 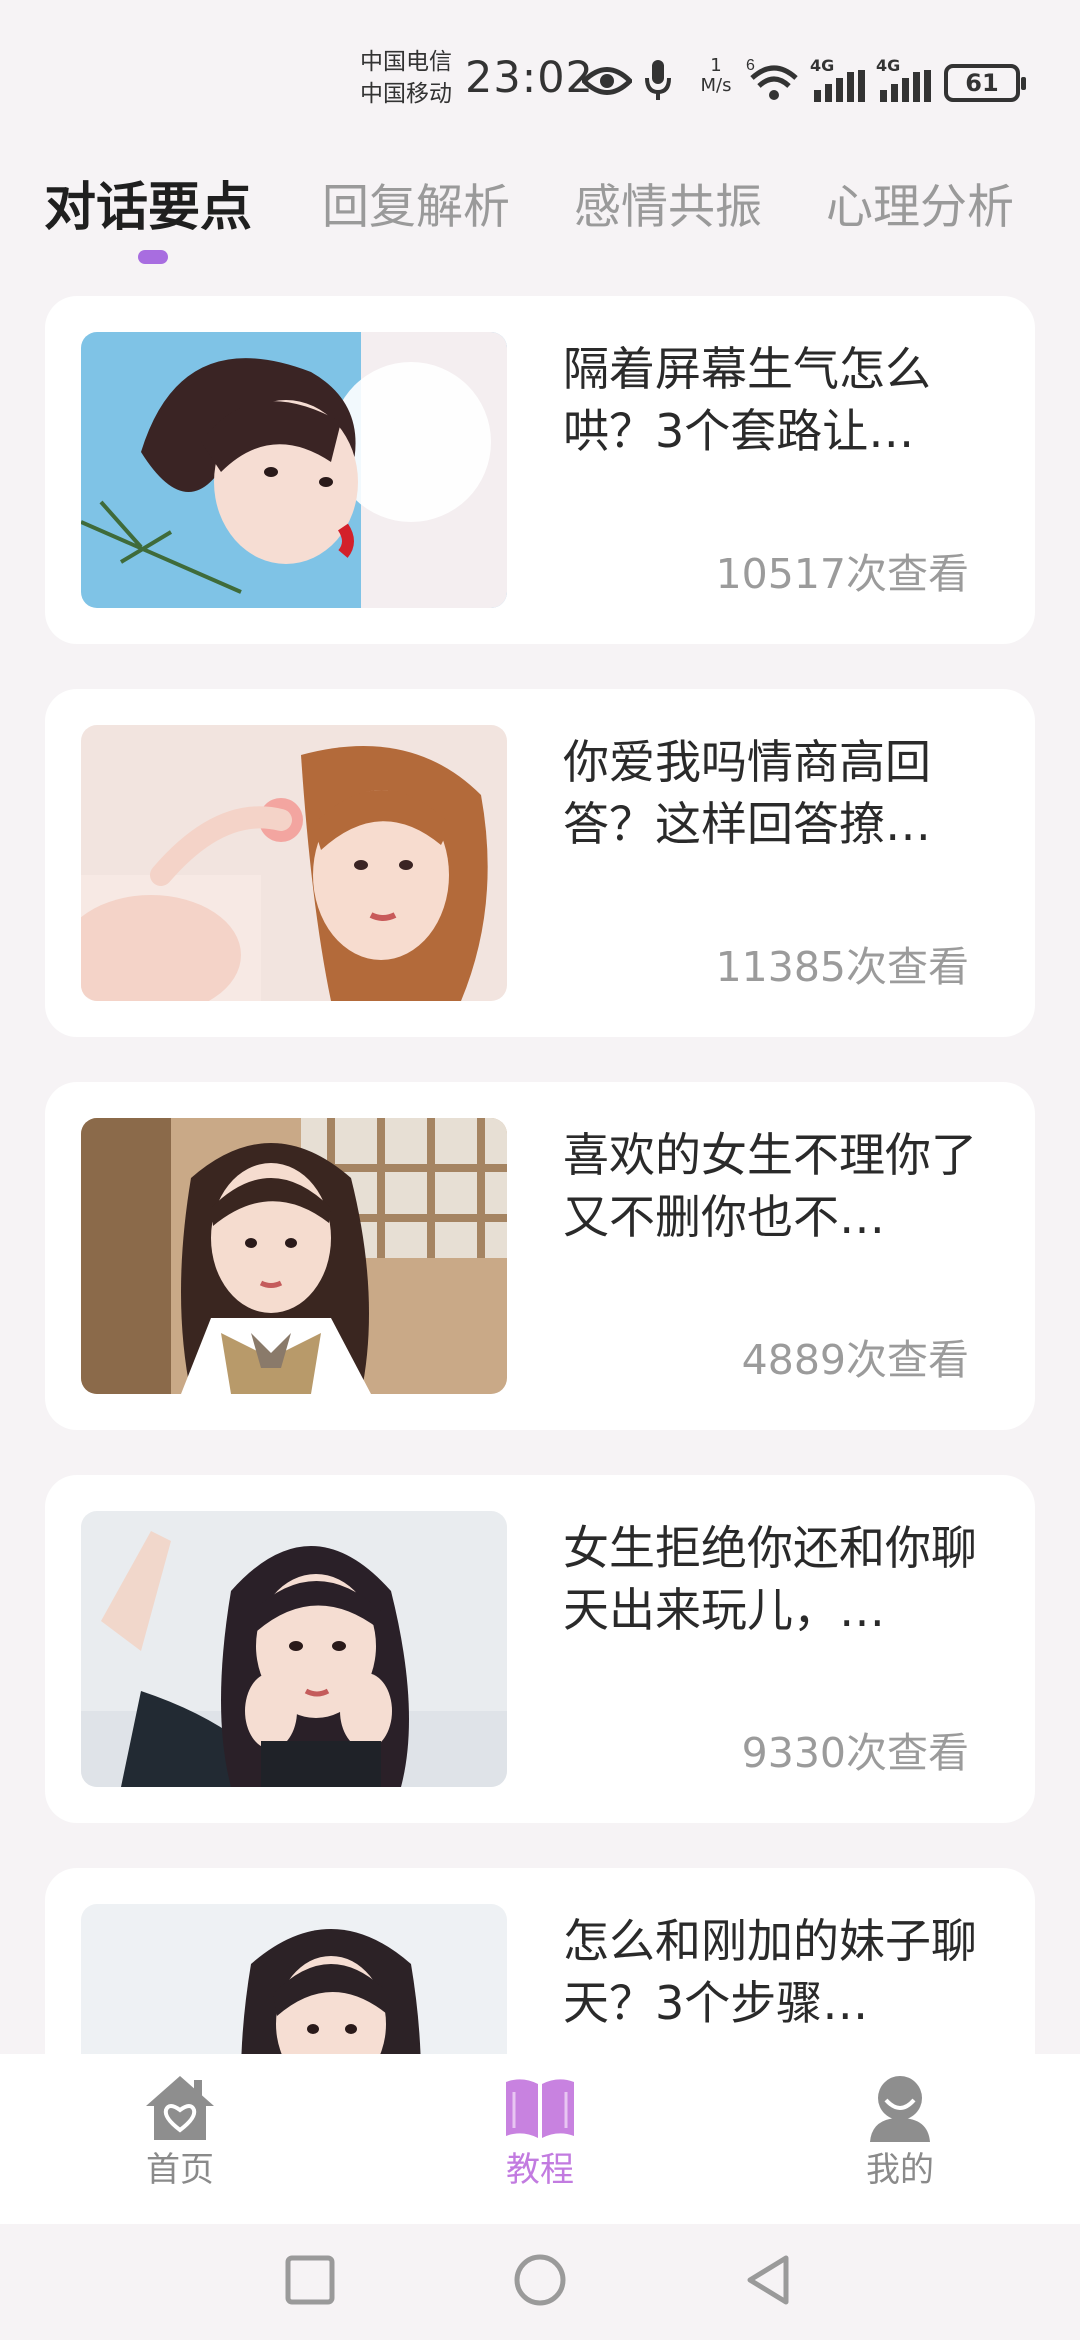 What do you see at coordinates (540, 863) in the screenshot?
I see `article-card: 你爱我吗情商高回答？这样回答撩… 11385次查看` at bounding box center [540, 863].